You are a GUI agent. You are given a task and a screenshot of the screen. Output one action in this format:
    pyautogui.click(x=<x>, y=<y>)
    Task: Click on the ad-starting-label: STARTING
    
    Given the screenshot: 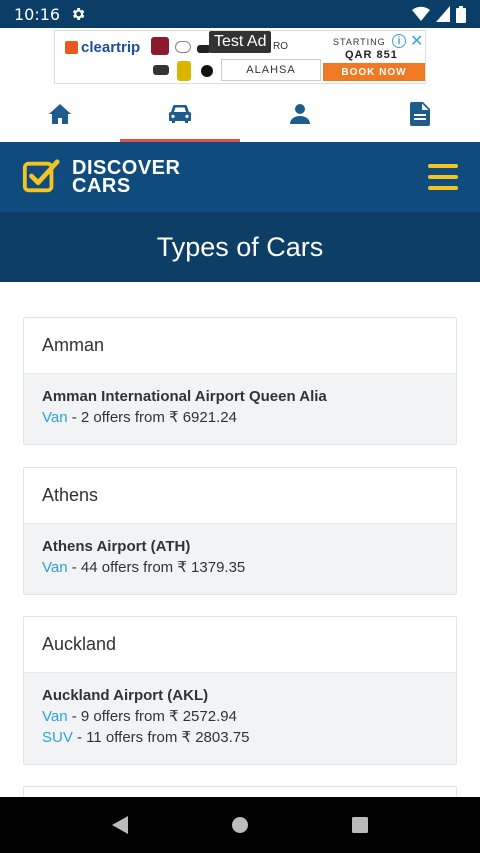 What is the action you would take?
    pyautogui.click(x=359, y=42)
    